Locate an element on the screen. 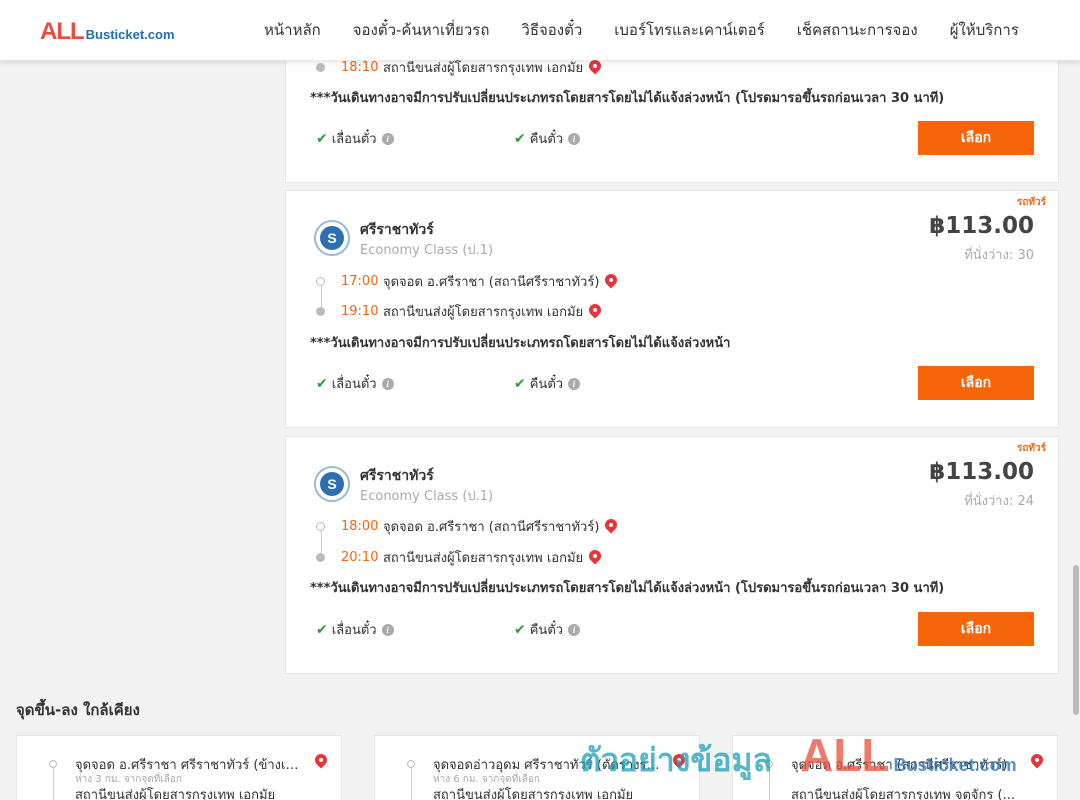 This screenshot has width=1080, height=800. nav-book-search: จองตั๋ว-ค้นหาเที่ยวรถ is located at coordinates (421, 30).